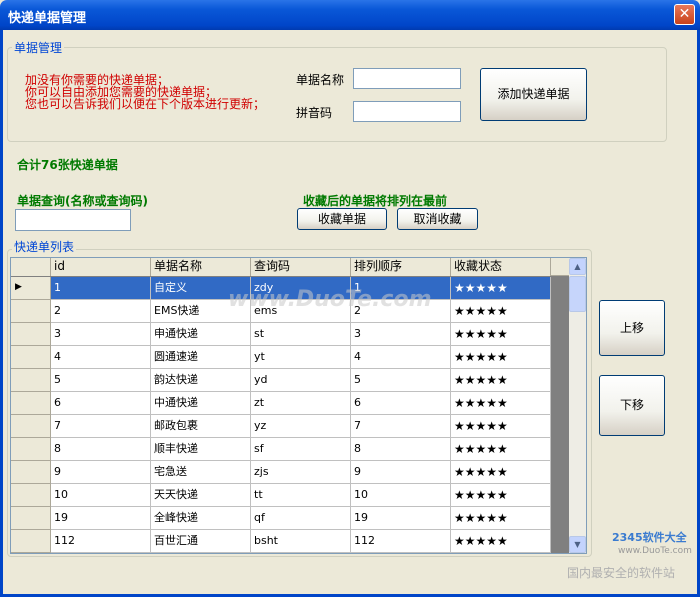 This screenshot has height=597, width=700. Describe the element at coordinates (101, 472) in the screenshot. I see `cell-id: 9` at that location.